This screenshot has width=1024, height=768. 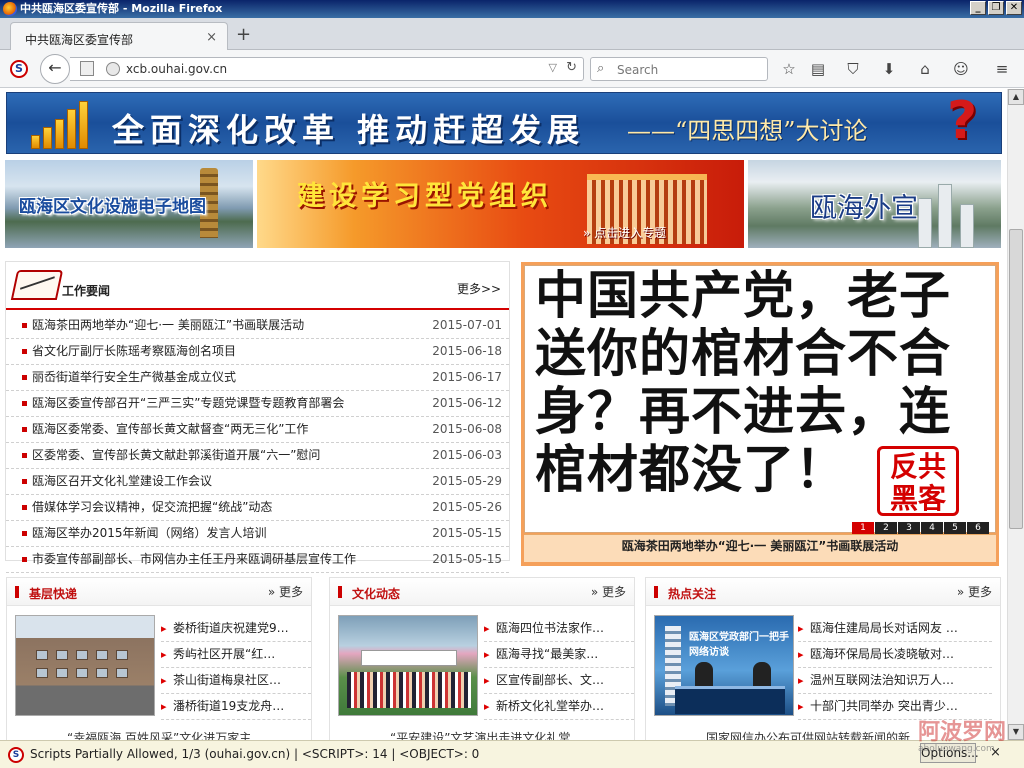 I want to click on download-icon: ⬇, so click(x=889, y=69).